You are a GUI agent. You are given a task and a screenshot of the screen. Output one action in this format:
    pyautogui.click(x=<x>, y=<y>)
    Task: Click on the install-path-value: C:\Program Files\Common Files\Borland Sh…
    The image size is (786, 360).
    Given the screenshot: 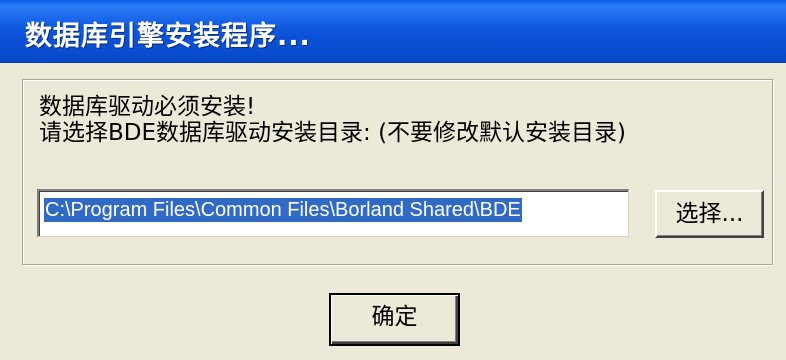 What is the action you would take?
    pyautogui.click(x=283, y=210)
    